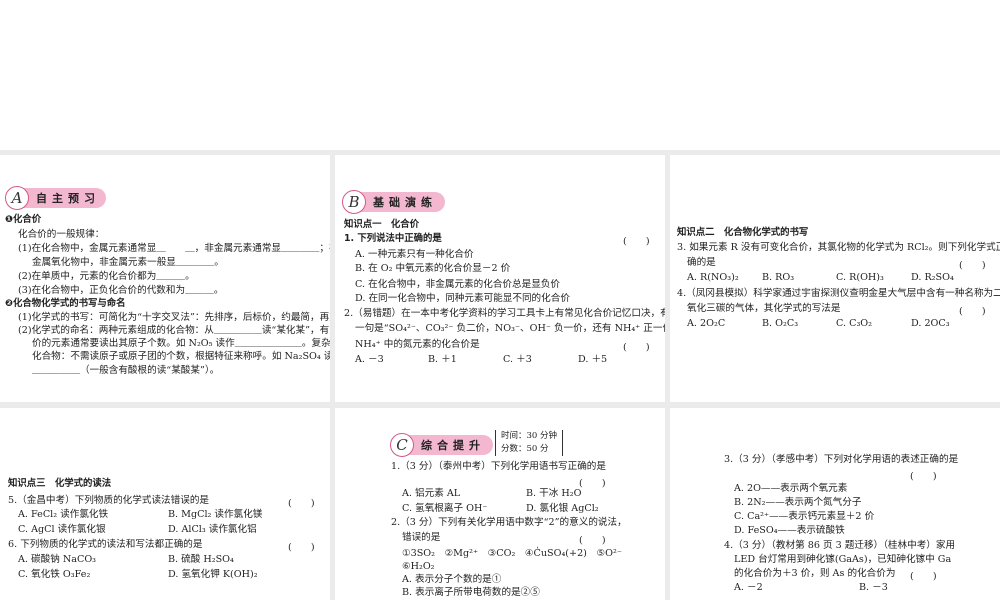 The height and width of the screenshot is (600, 1000). What do you see at coordinates (873, 587) in the screenshot?
I see `option: B. －3` at bounding box center [873, 587].